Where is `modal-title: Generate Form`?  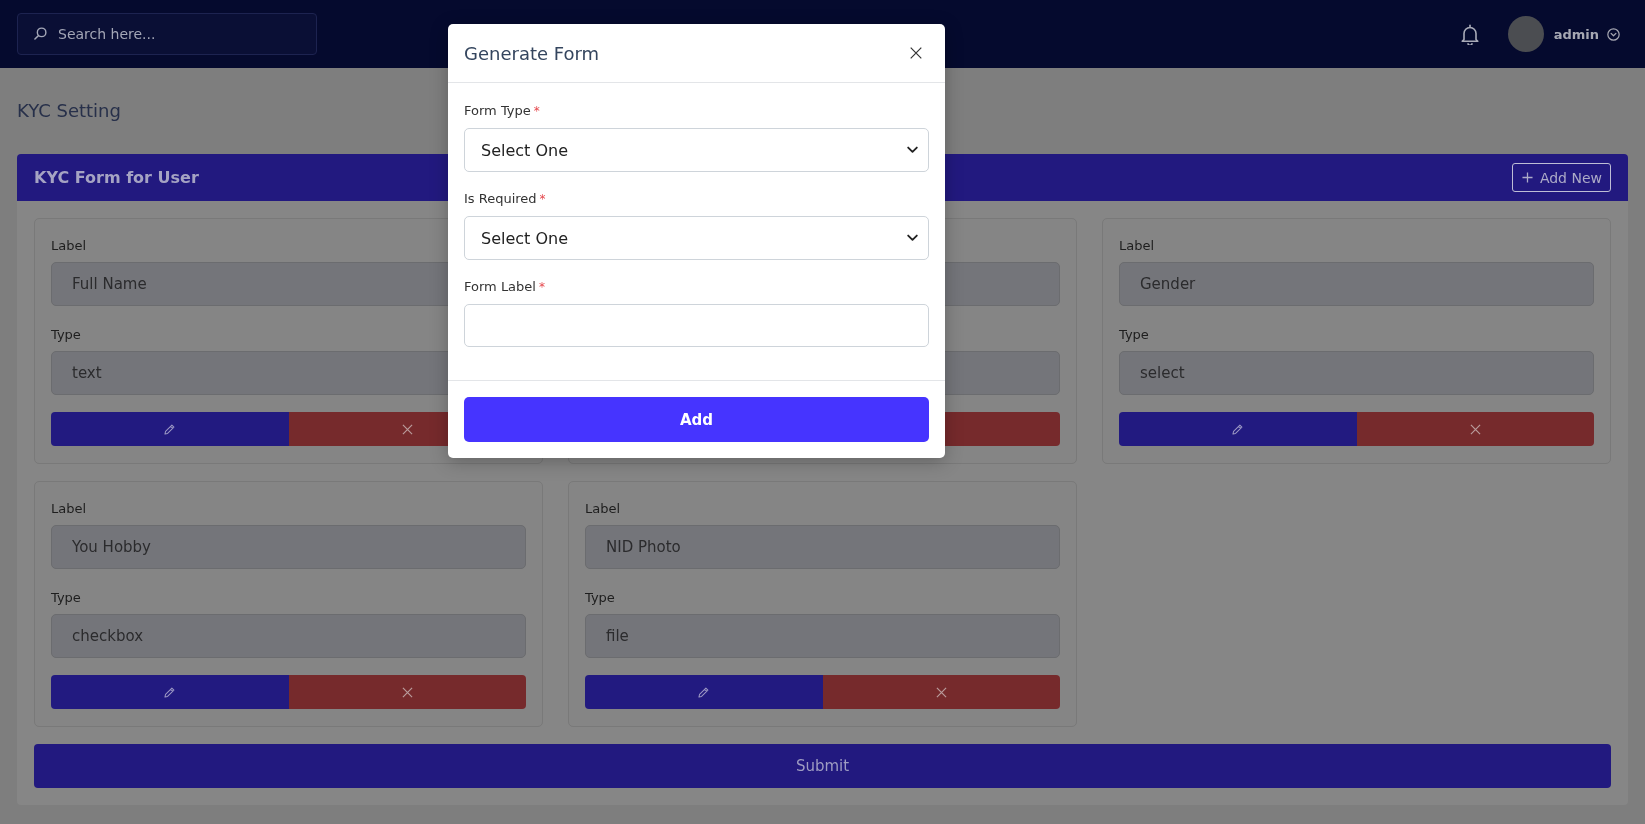 modal-title: Generate Form is located at coordinates (532, 53).